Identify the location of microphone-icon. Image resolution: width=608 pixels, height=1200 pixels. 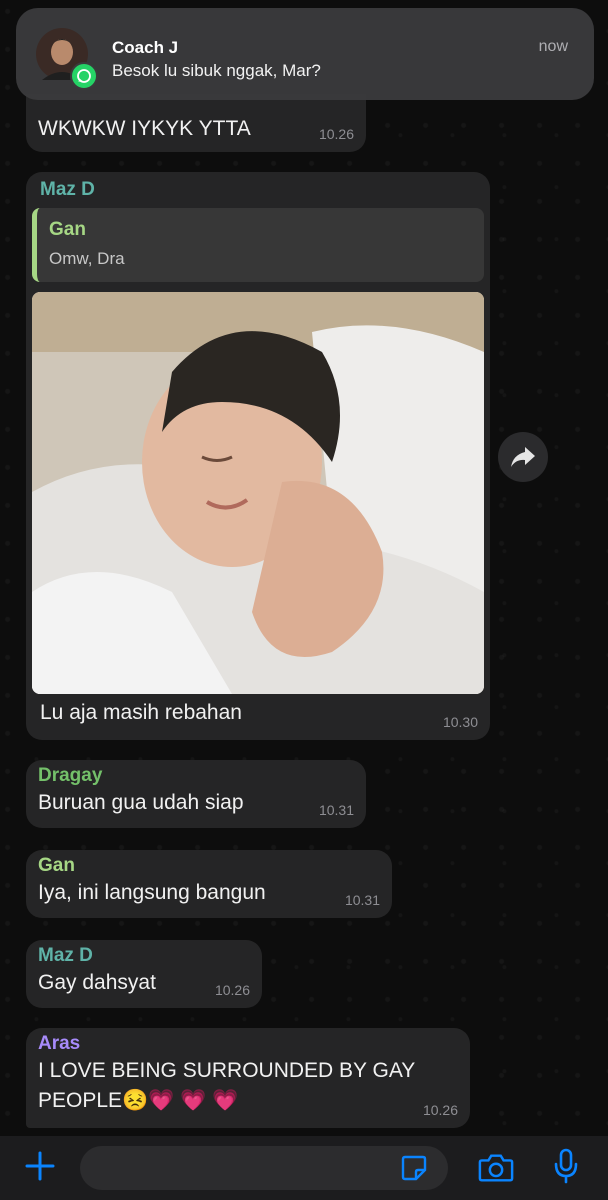
(566, 1166).